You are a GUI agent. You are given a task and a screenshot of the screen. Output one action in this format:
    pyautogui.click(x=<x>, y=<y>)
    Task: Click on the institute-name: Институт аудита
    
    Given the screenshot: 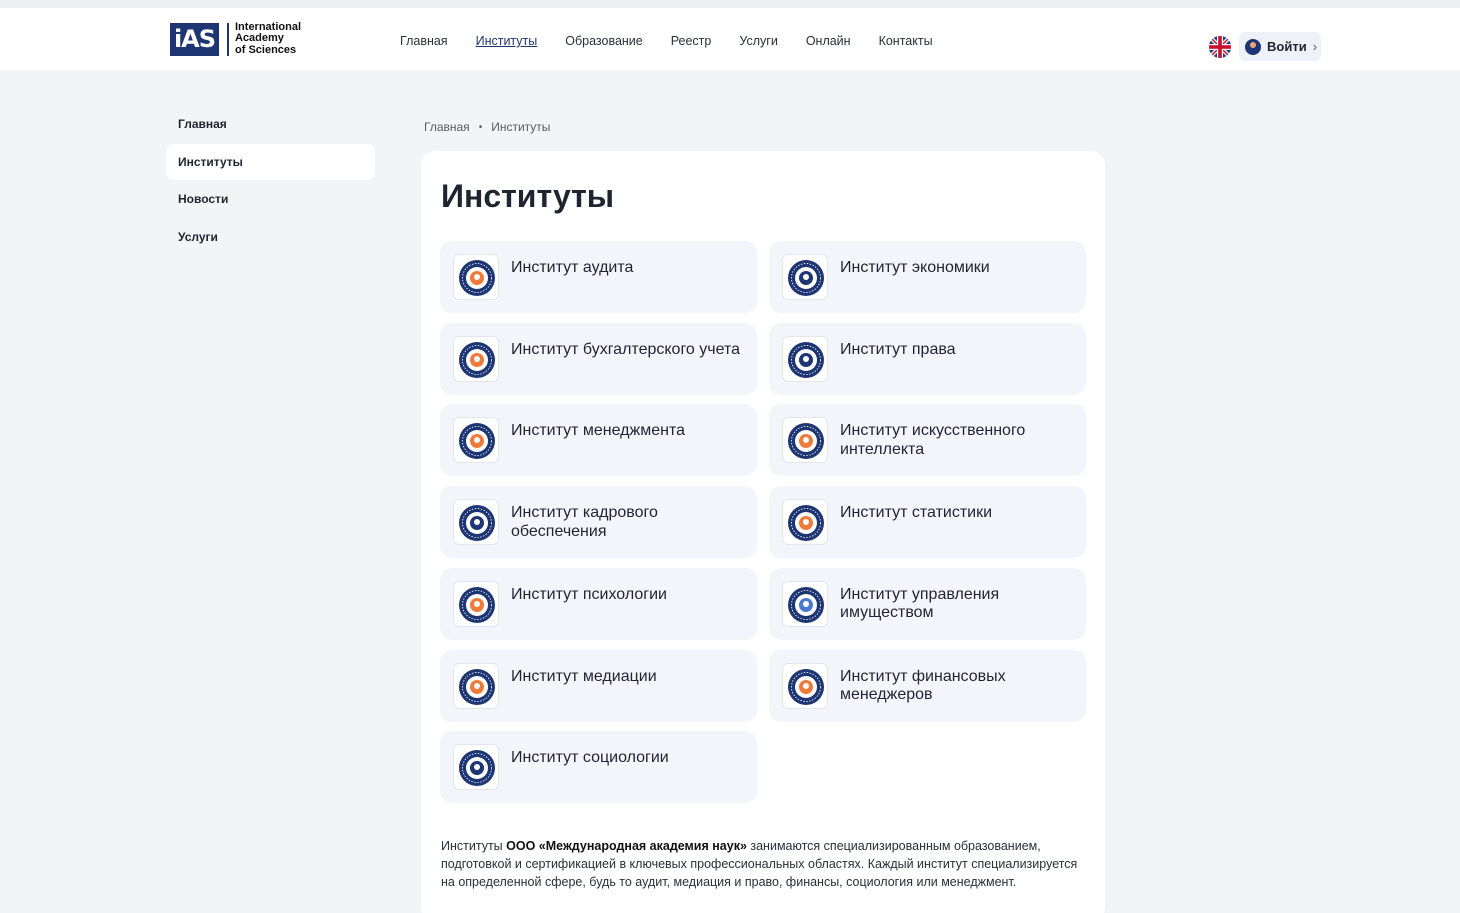 What is the action you would take?
    pyautogui.click(x=572, y=267)
    